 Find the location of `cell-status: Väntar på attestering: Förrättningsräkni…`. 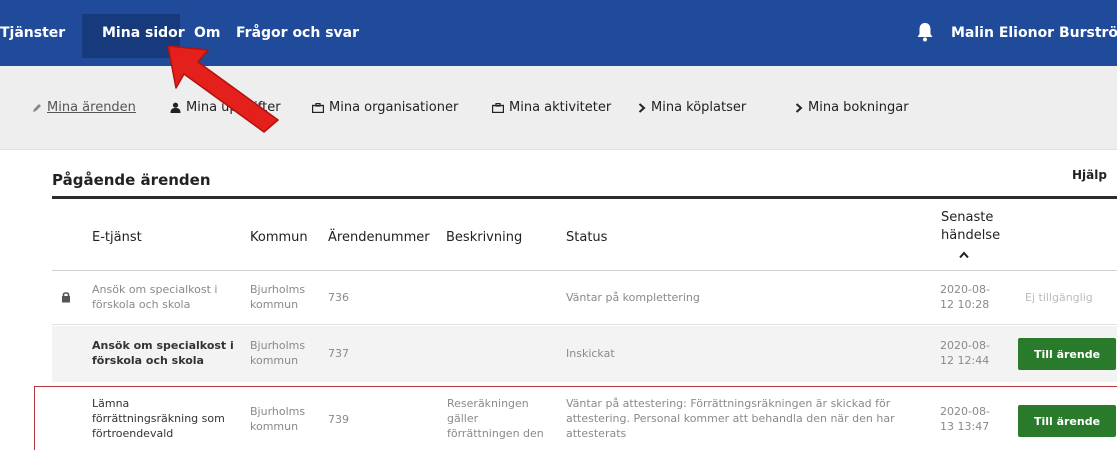

cell-status: Väntar på attestering: Förrättningsräkni… is located at coordinates (730, 418).